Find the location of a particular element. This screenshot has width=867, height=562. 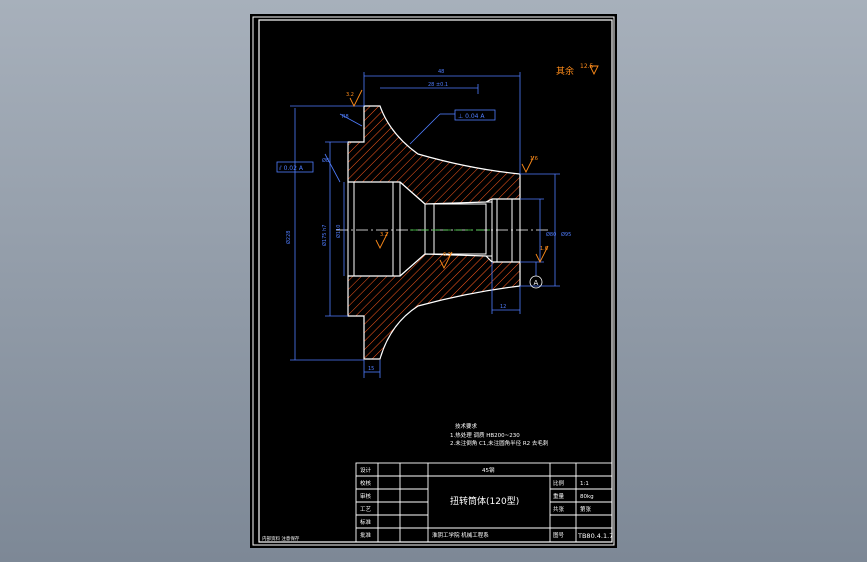

svg-text: R8 is located at coordinates (345, 117).